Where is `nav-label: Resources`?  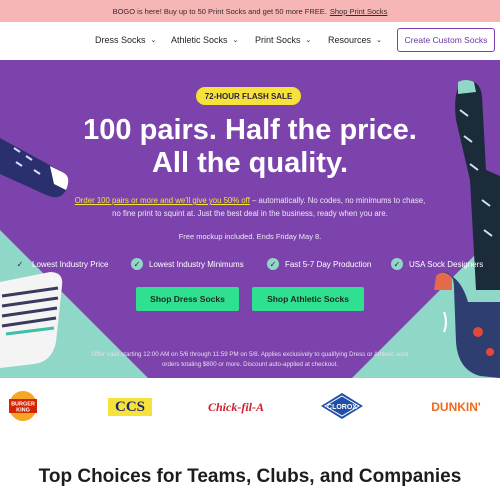 nav-label: Resources is located at coordinates (350, 40).